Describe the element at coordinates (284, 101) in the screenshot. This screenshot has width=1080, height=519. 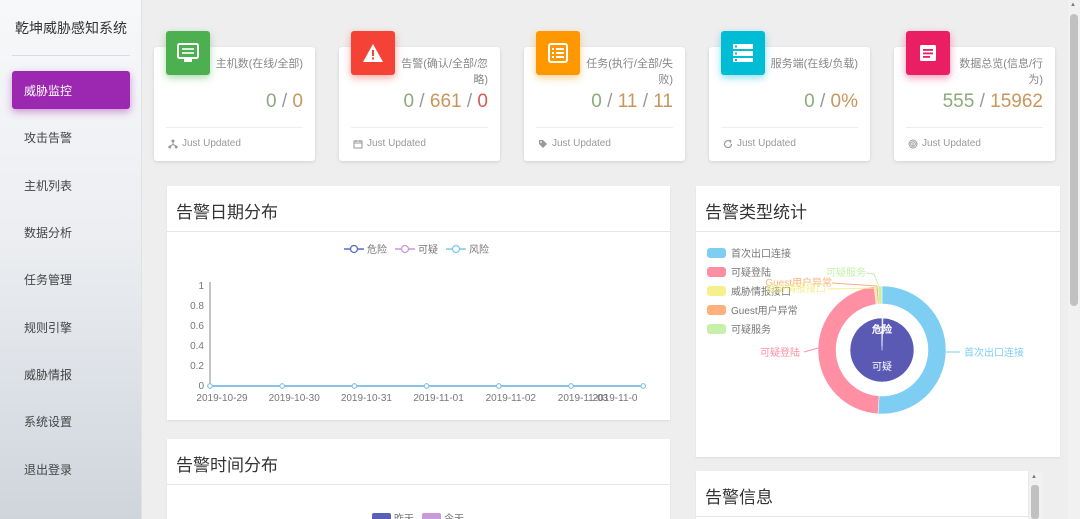
I see `card-value: 0 / 0` at that location.